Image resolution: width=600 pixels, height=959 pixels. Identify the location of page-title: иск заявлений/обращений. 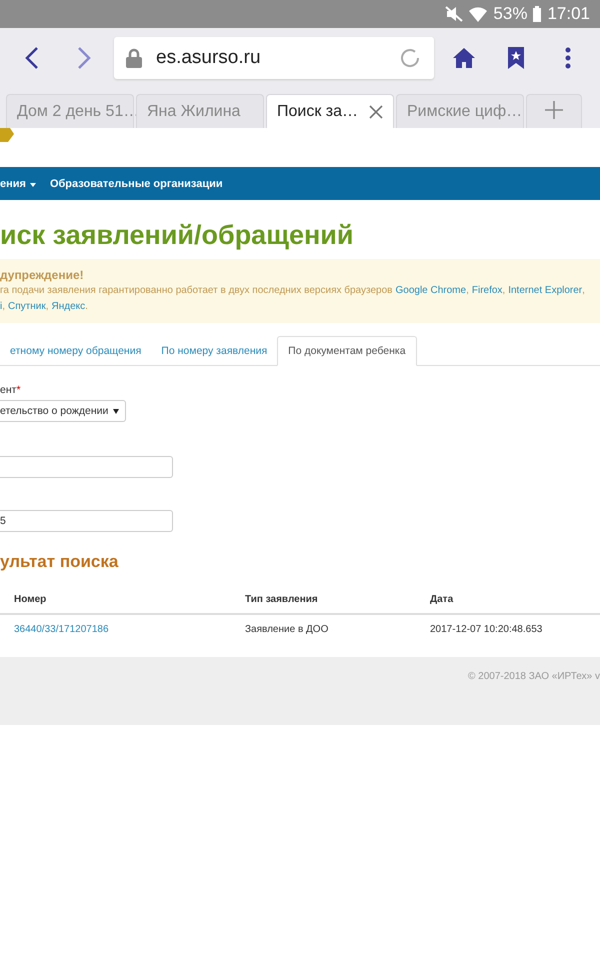
(177, 235).